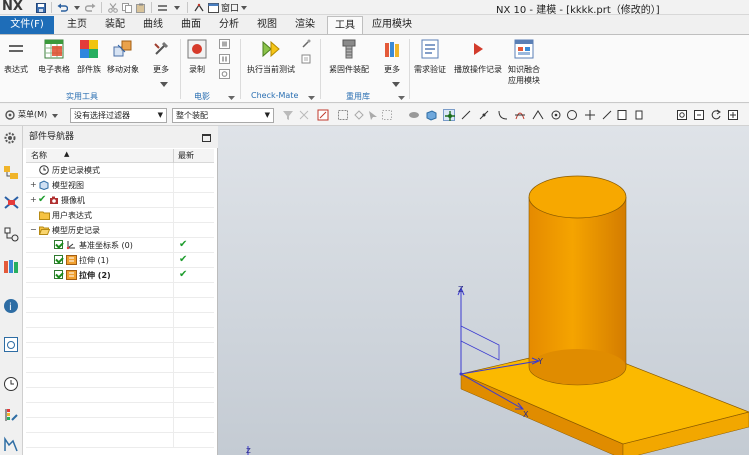 The width and height of the screenshot is (749, 455). Describe the element at coordinates (228, 7) in the screenshot. I see `window-menu: 窗口` at that location.